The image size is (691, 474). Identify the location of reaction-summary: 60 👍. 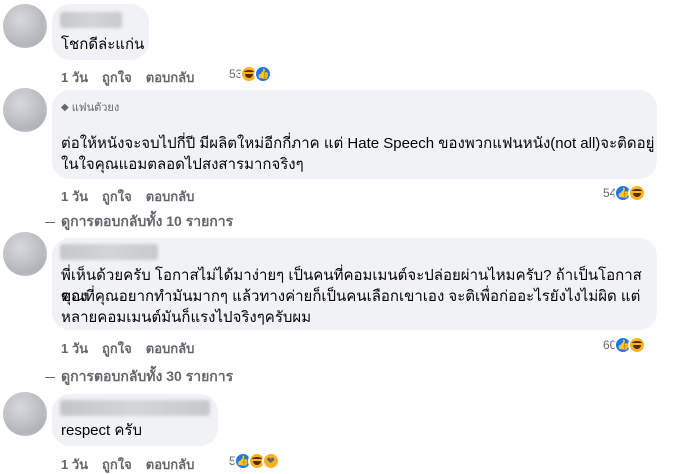
(625, 345).